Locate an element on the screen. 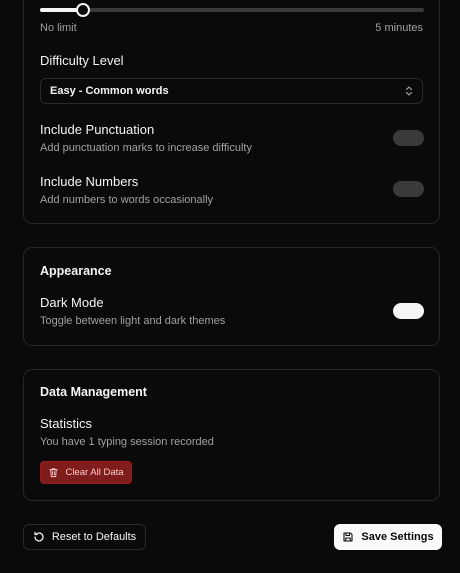 This screenshot has width=460, height=573. trash-icon is located at coordinates (53, 472).